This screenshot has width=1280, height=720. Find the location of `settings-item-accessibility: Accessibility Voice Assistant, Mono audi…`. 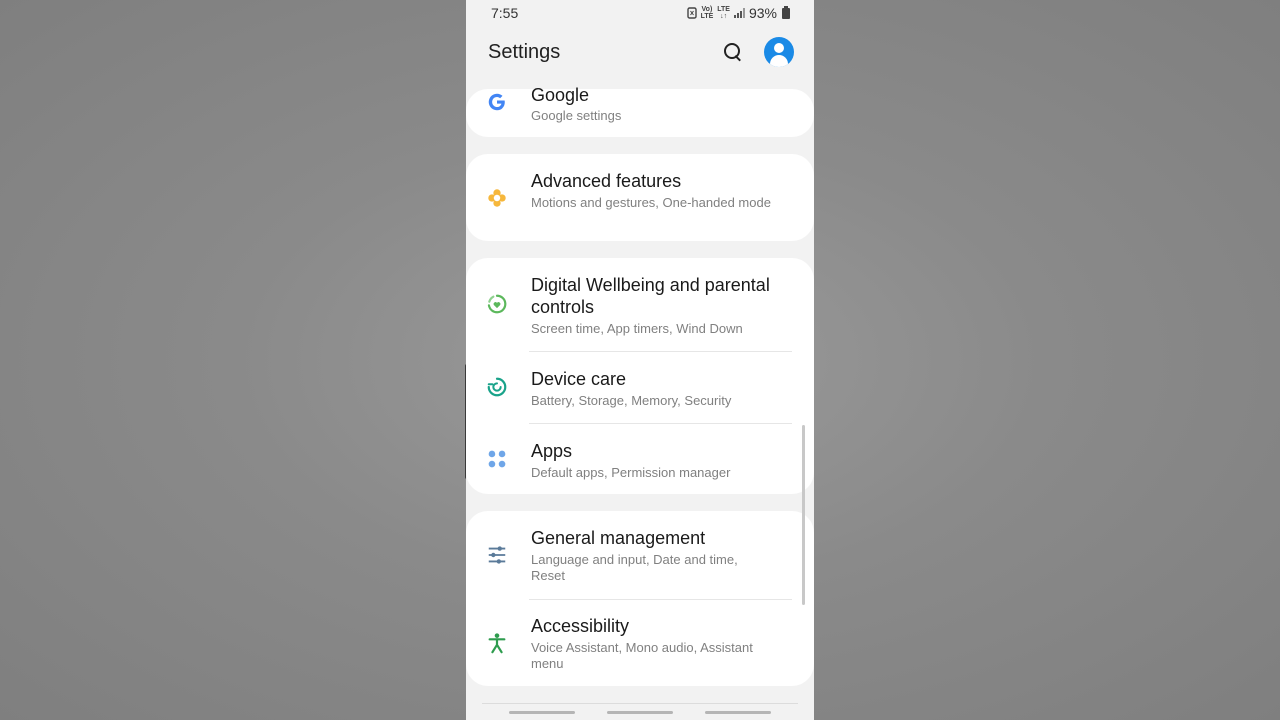

settings-item-accessibility: Accessibility Voice Assistant, Mono audi… is located at coordinates (640, 643).